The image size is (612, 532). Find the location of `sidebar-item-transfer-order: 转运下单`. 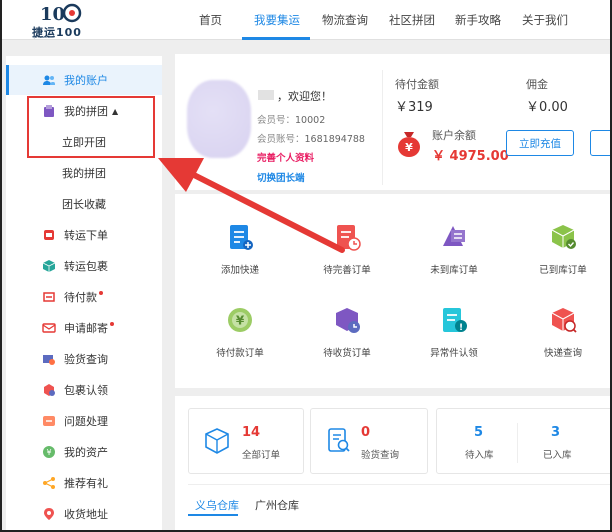

sidebar-item-transfer-order: 转运下单 is located at coordinates (84, 235).